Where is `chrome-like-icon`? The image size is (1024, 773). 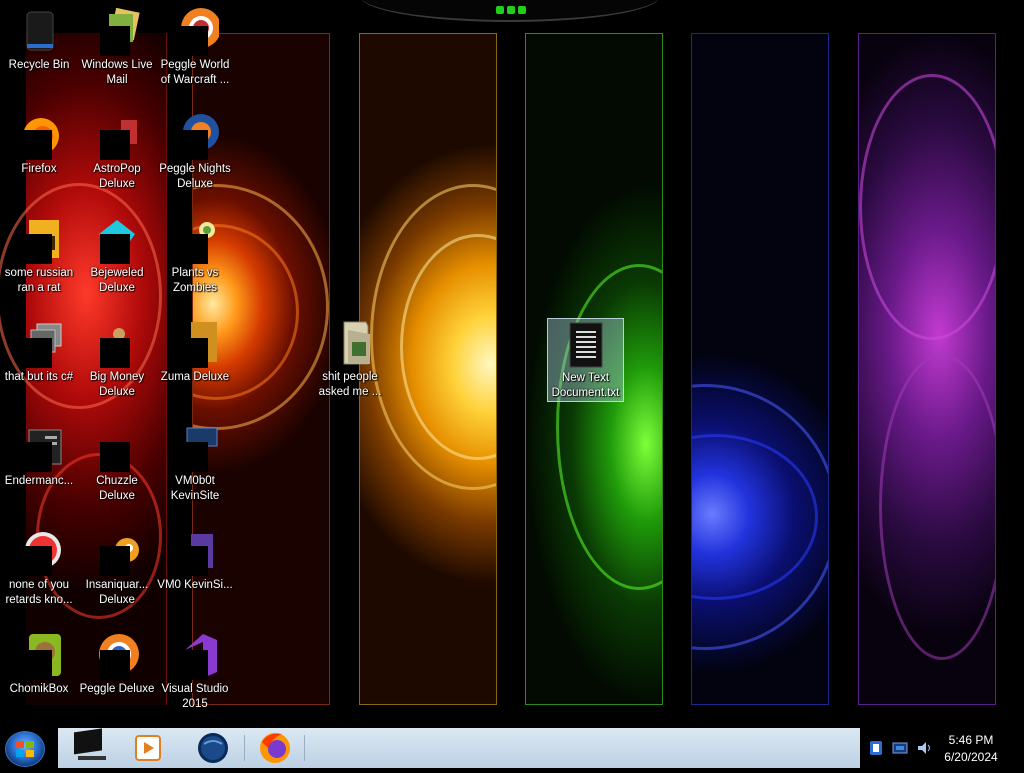 chrome-like-icon is located at coordinates (39, 552).